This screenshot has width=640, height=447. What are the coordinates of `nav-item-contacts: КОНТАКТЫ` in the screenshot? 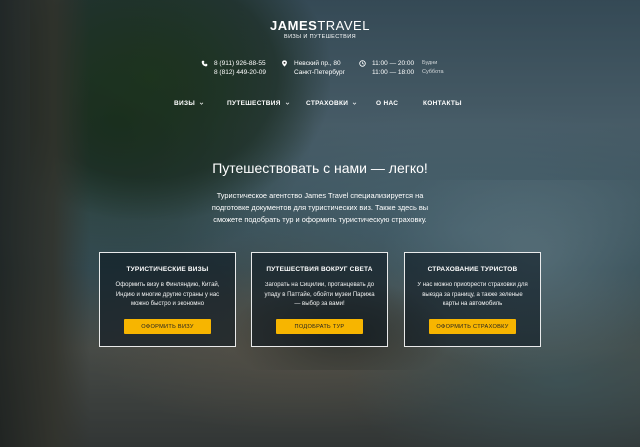 It's located at (442, 103).